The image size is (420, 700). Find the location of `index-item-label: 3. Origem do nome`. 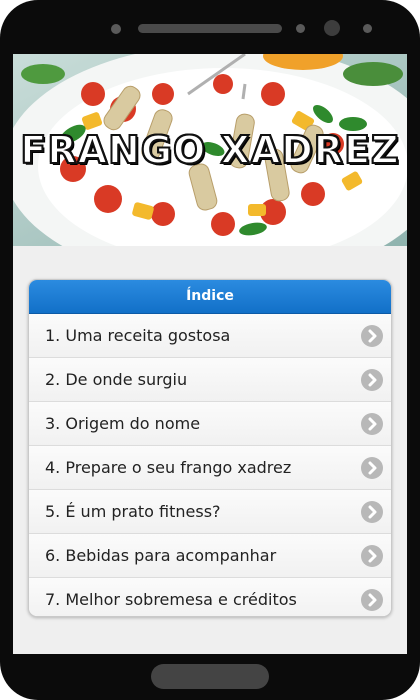

index-item-label: 3. Origem do nome is located at coordinates (123, 423).